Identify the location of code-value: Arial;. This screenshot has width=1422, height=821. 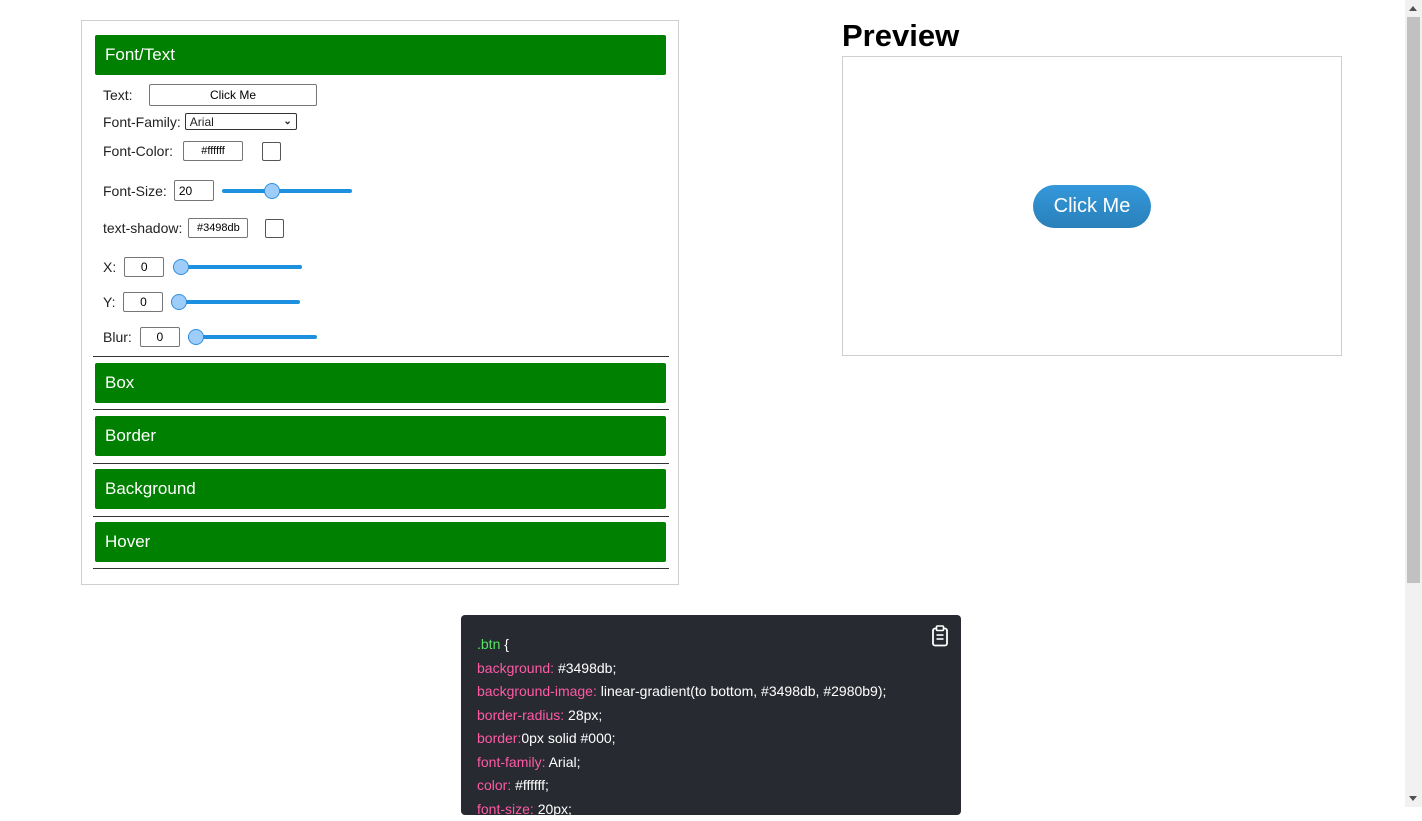
(562, 762).